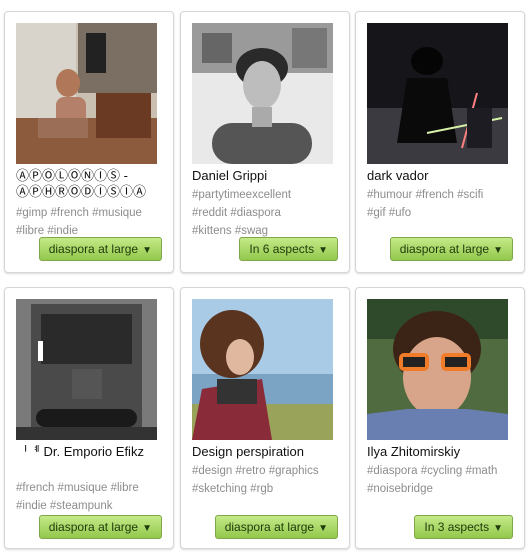 This screenshot has height=555, width=528. Describe the element at coordinates (400, 489) in the screenshot. I see `tag-line: #noisebridge` at that location.